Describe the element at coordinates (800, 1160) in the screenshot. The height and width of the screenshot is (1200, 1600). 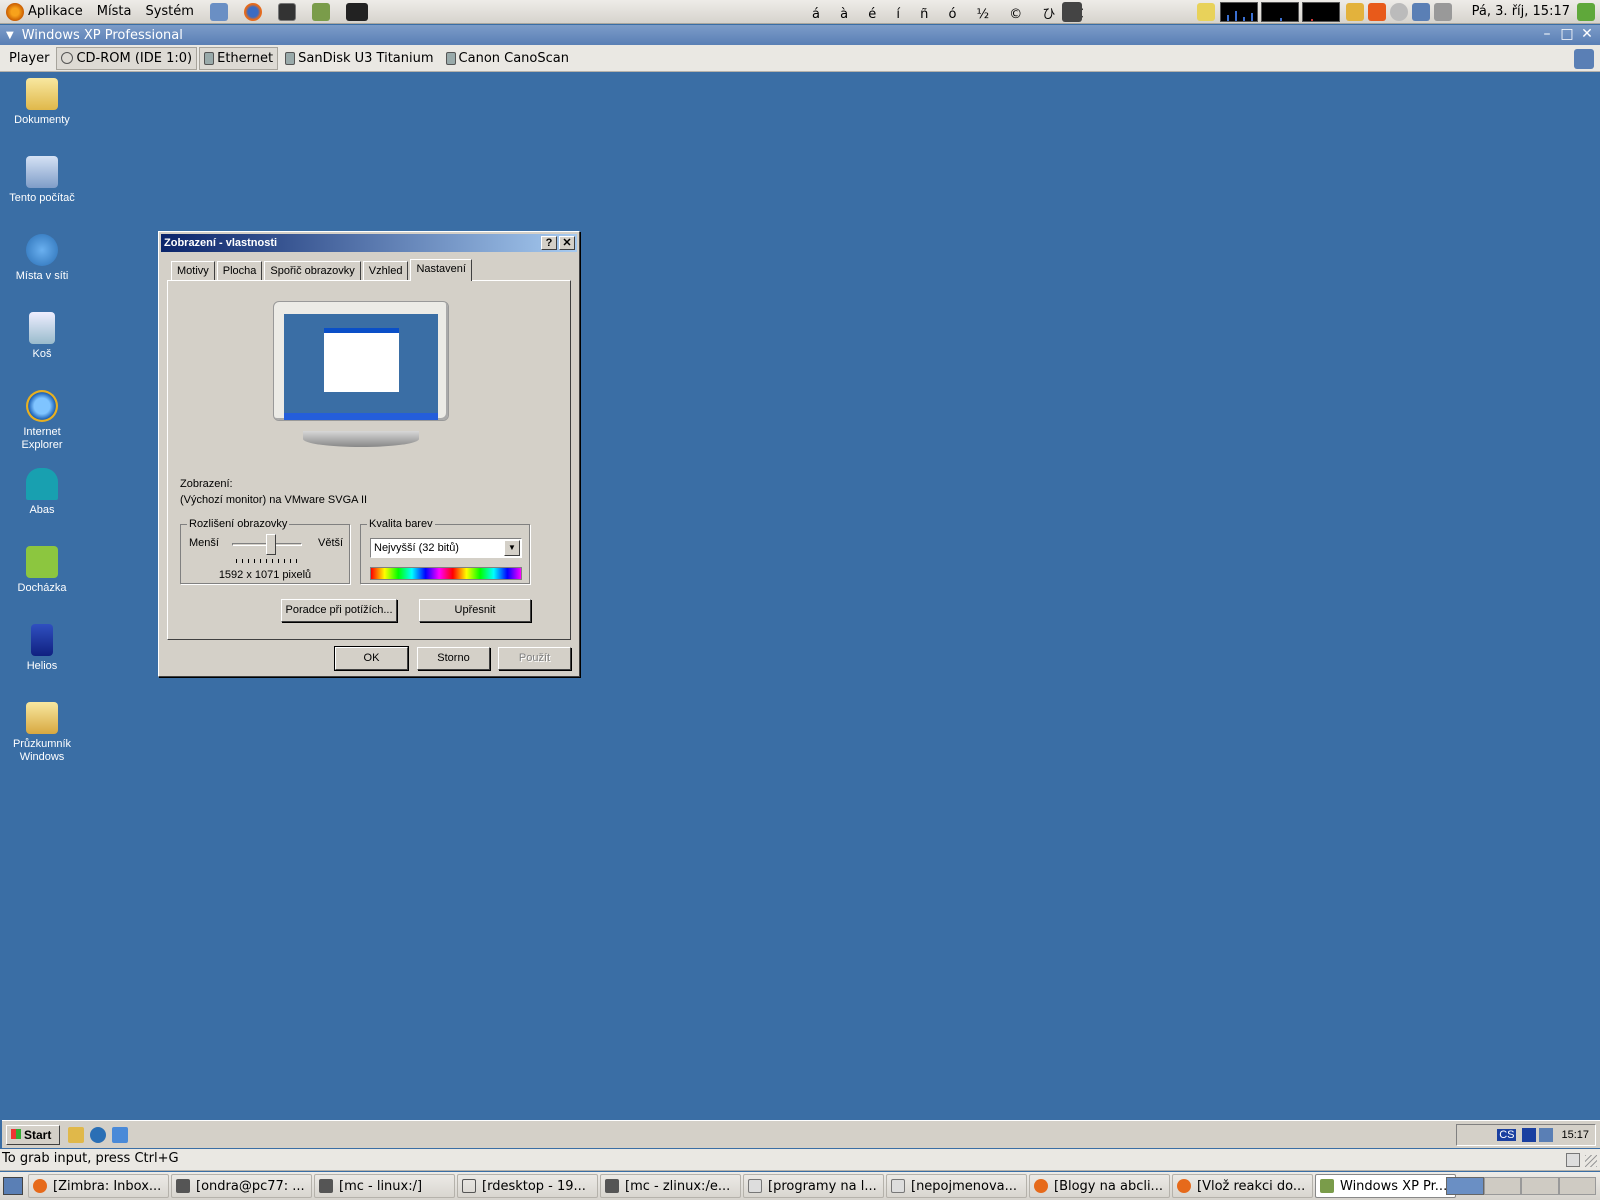
I see `vmware-status-line: To grab input, press Ctrl+G` at that location.